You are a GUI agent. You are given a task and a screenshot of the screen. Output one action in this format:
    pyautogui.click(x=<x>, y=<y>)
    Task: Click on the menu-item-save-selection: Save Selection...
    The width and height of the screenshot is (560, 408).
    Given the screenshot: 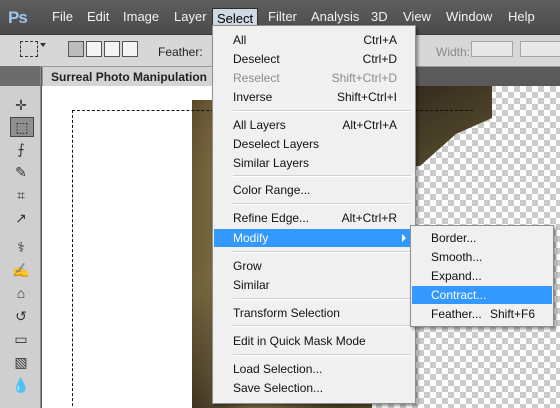 What is the action you would take?
    pyautogui.click(x=314, y=388)
    